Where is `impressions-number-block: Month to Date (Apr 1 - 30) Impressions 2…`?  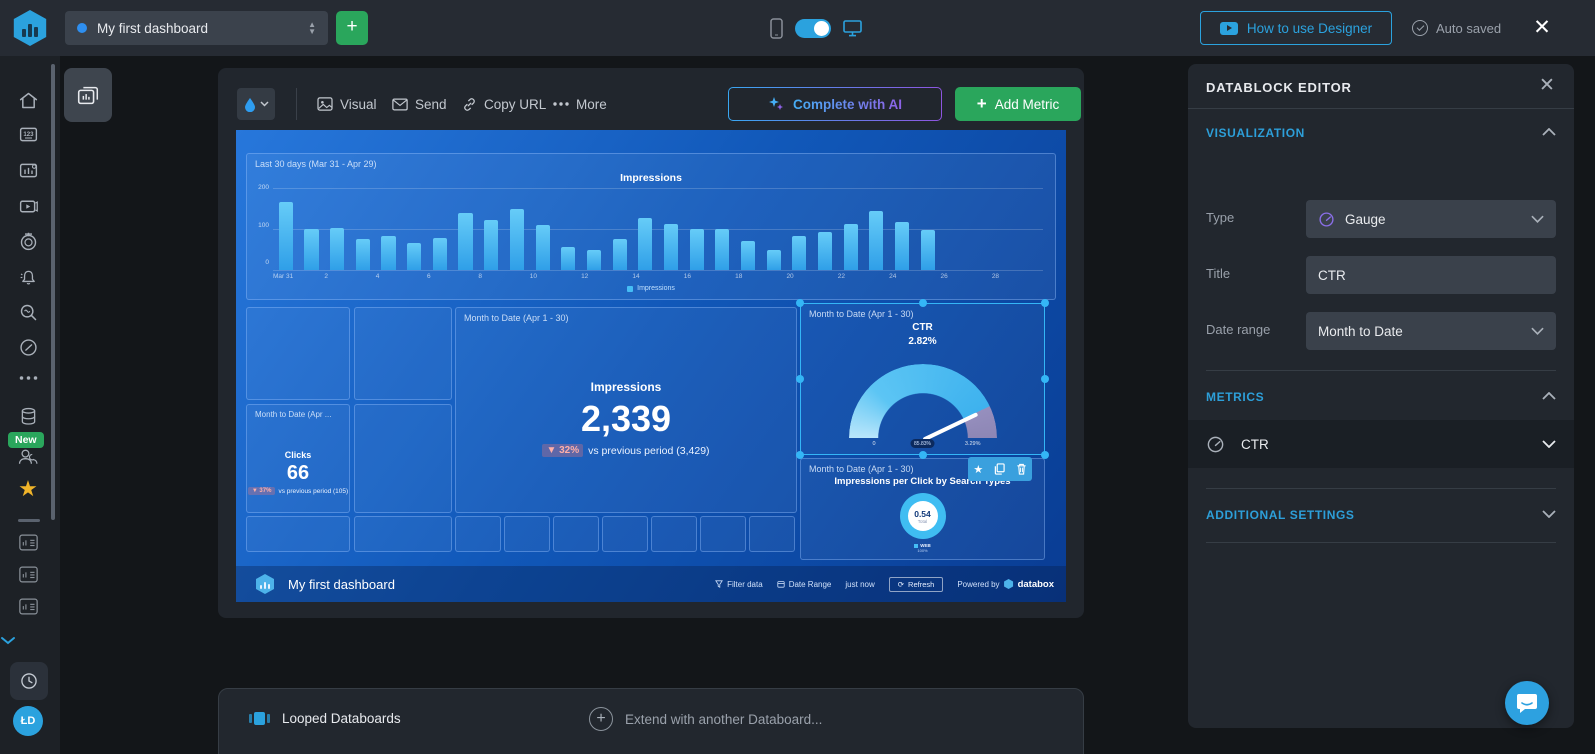 impressions-number-block: Month to Date (Apr 1 - 30) Impressions 2… is located at coordinates (626, 410).